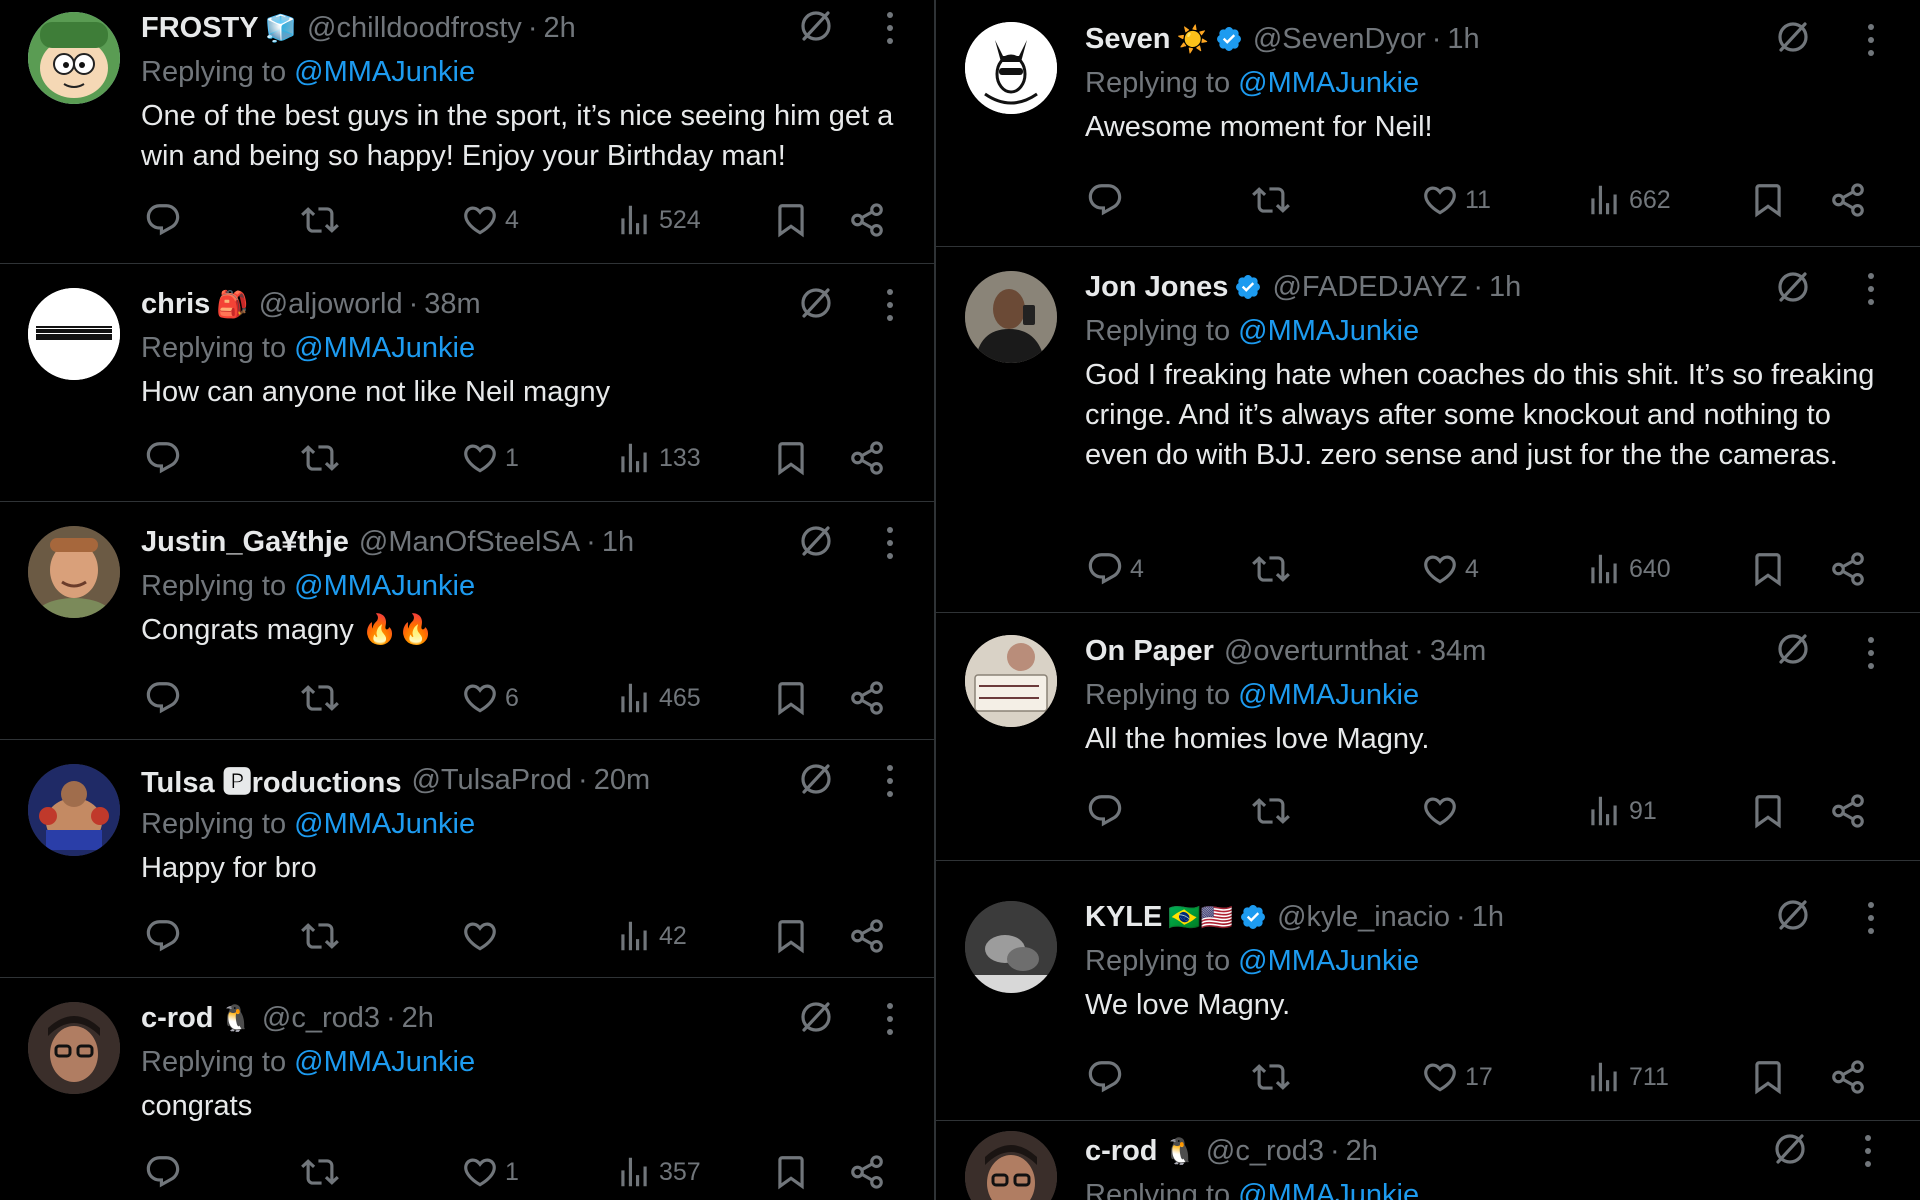 The width and height of the screenshot is (1920, 1200). Describe the element at coordinates (1458, 651) in the screenshot. I see `timestamp: 34m` at that location.